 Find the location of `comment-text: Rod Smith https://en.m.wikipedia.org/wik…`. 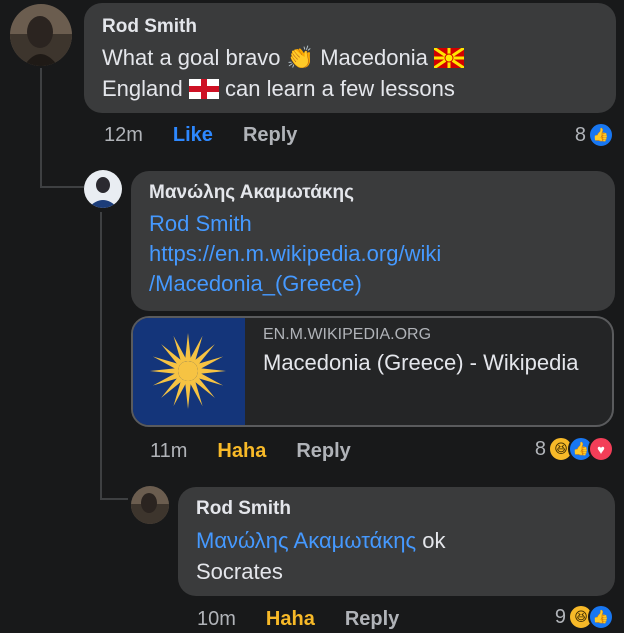

comment-text: Rod Smith https://en.m.wikipedia.org/wik… is located at coordinates (373, 254).